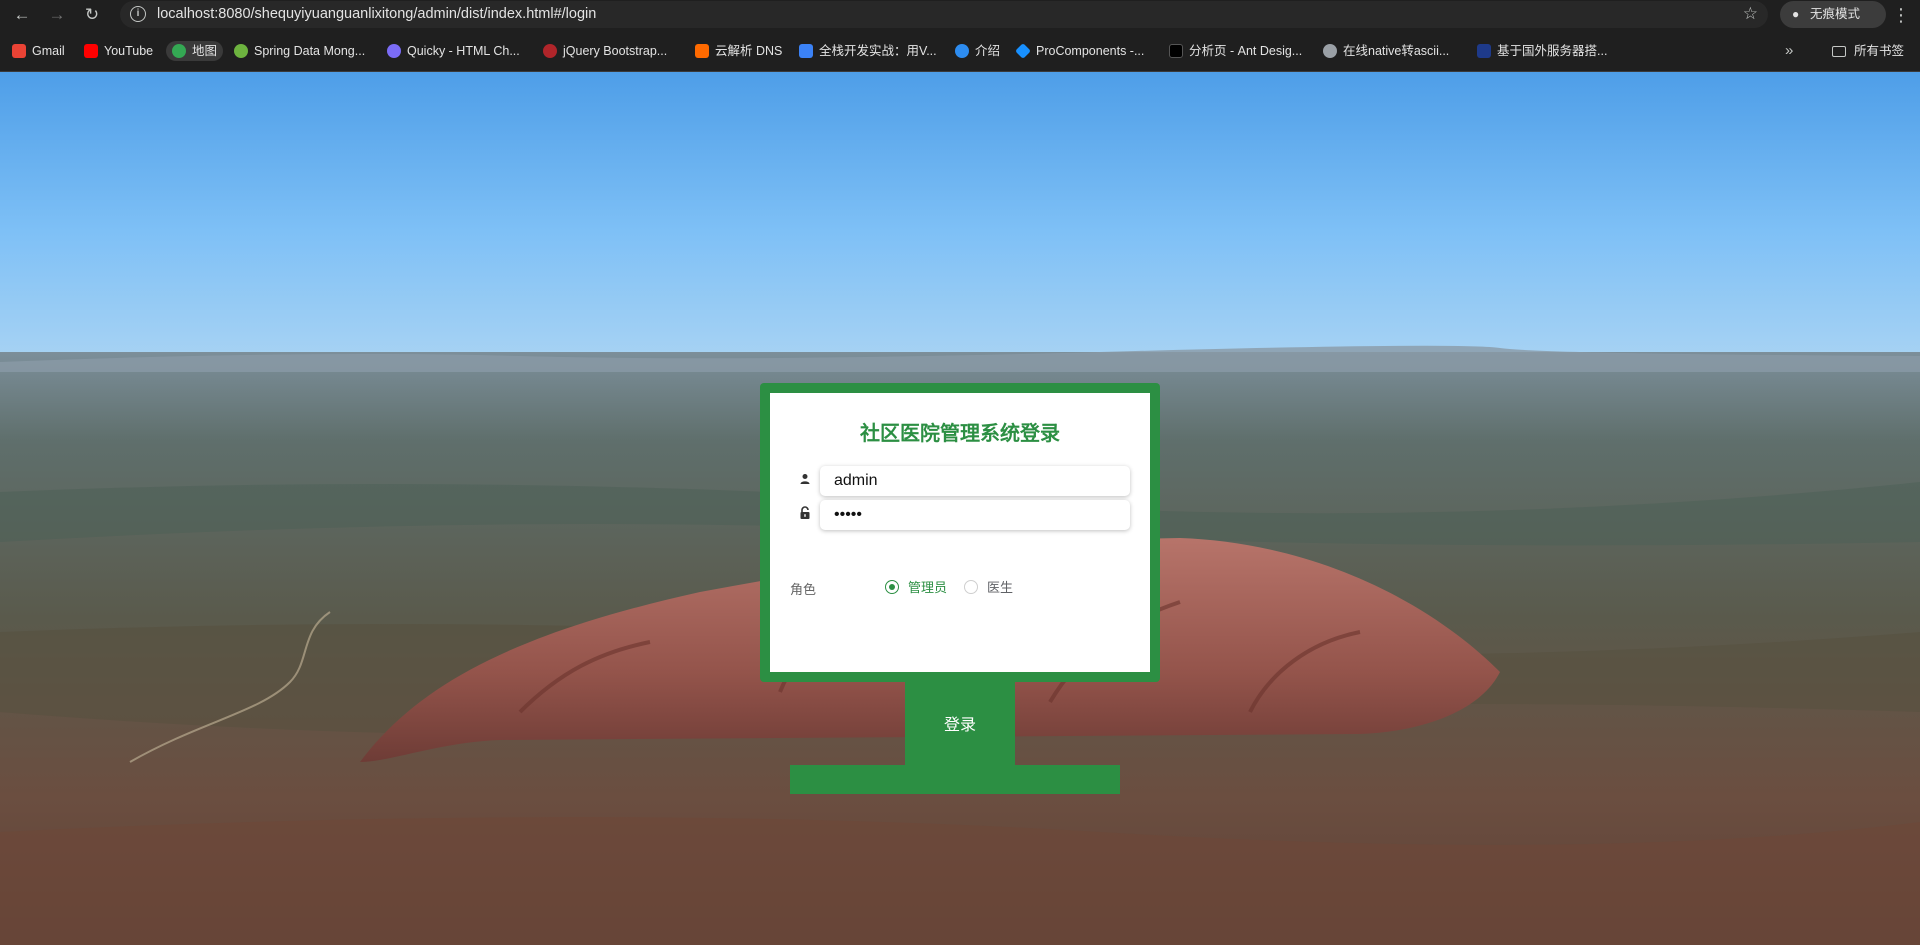 The height and width of the screenshot is (945, 1920). I want to click on bookmark-maps: 地图, so click(195, 51).